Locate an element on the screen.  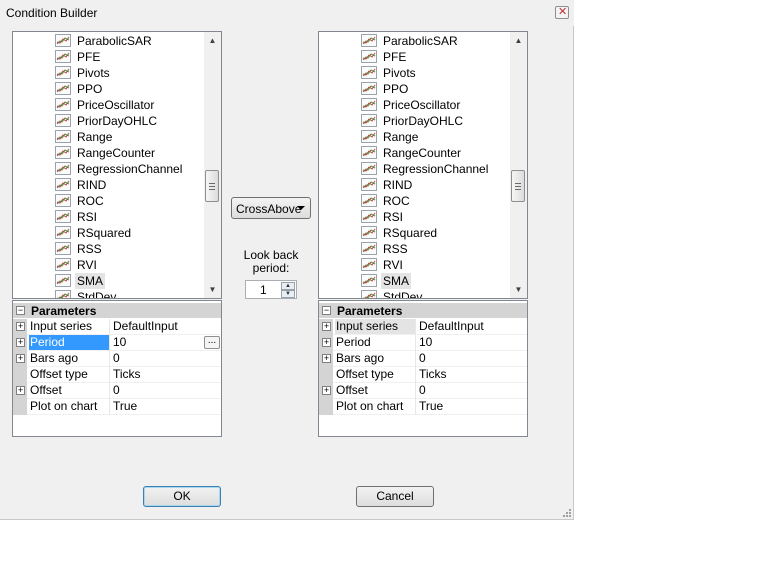
lookback-value: 1 is located at coordinates (263, 290).